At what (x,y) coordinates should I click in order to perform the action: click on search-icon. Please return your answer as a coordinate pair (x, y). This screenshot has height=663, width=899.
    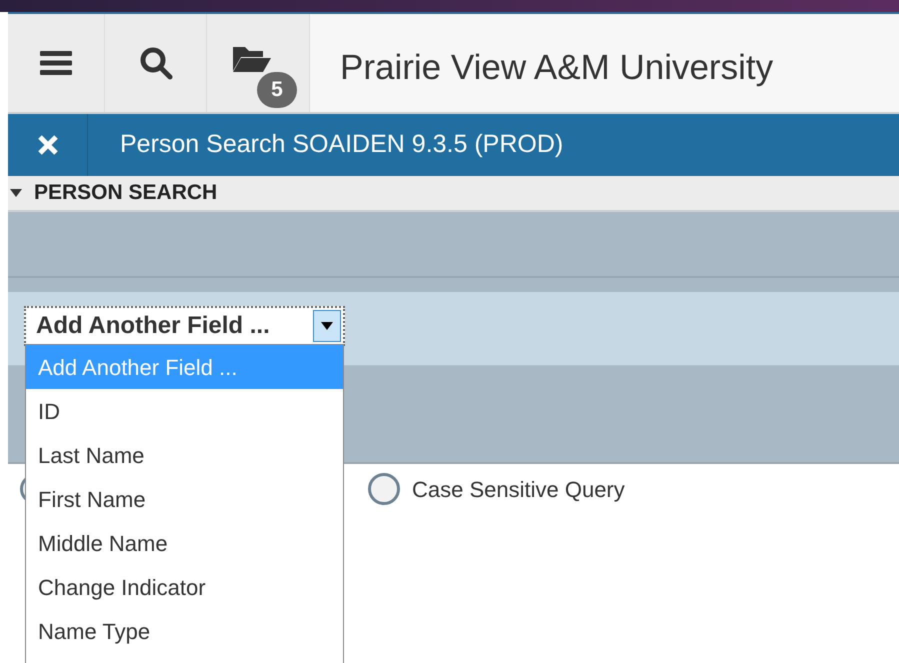
    Looking at the image, I should click on (155, 63).